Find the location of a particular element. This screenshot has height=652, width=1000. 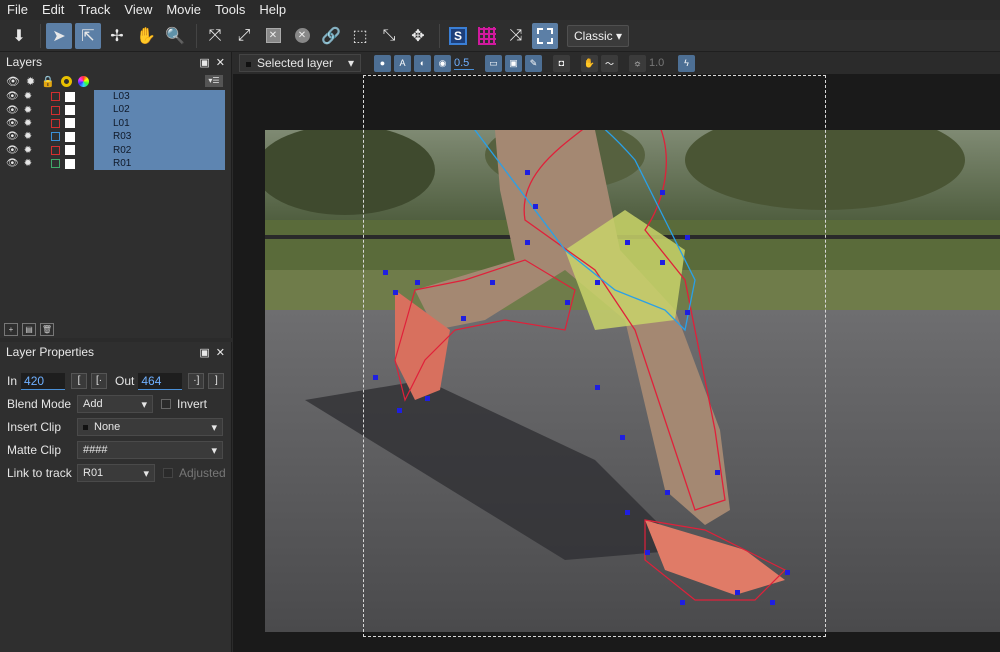

adjusted-checkbox is located at coordinates (168, 473).